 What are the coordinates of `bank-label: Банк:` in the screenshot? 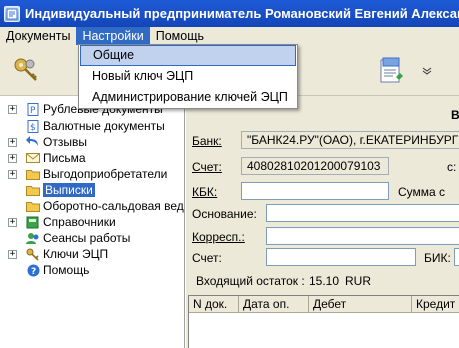 It's located at (207, 141).